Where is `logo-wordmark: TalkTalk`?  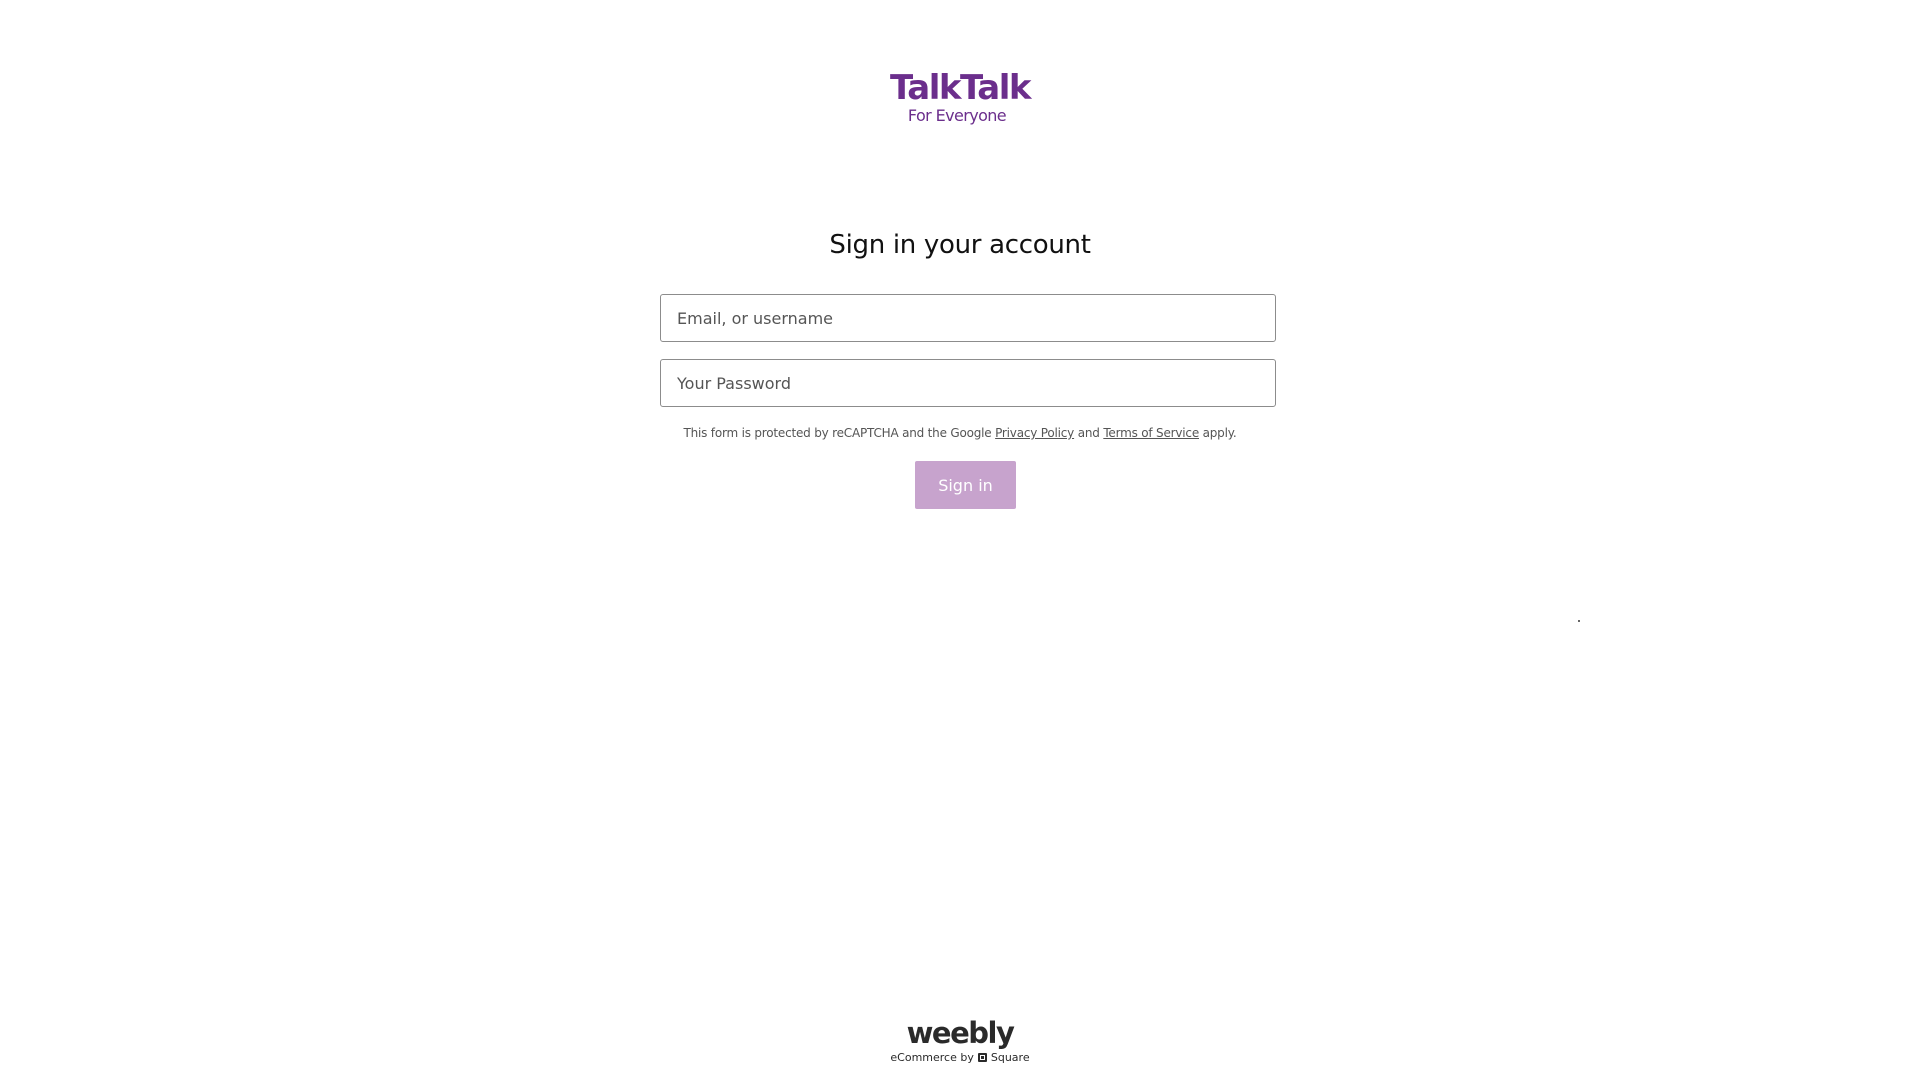
logo-wordmark: TalkTalk is located at coordinates (960, 88).